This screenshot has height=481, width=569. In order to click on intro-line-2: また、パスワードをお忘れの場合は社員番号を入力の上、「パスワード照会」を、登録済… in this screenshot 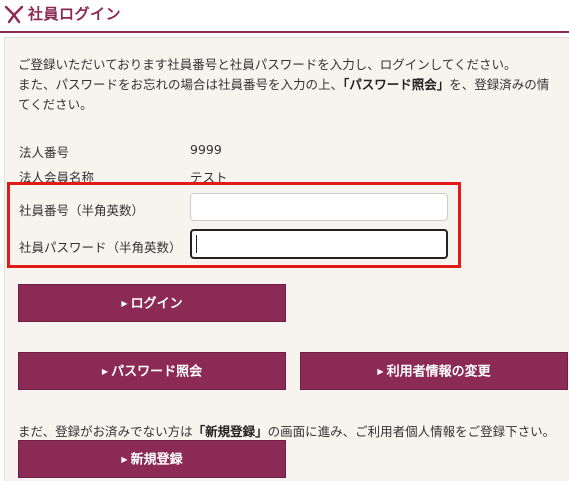, I will do `click(284, 84)`.